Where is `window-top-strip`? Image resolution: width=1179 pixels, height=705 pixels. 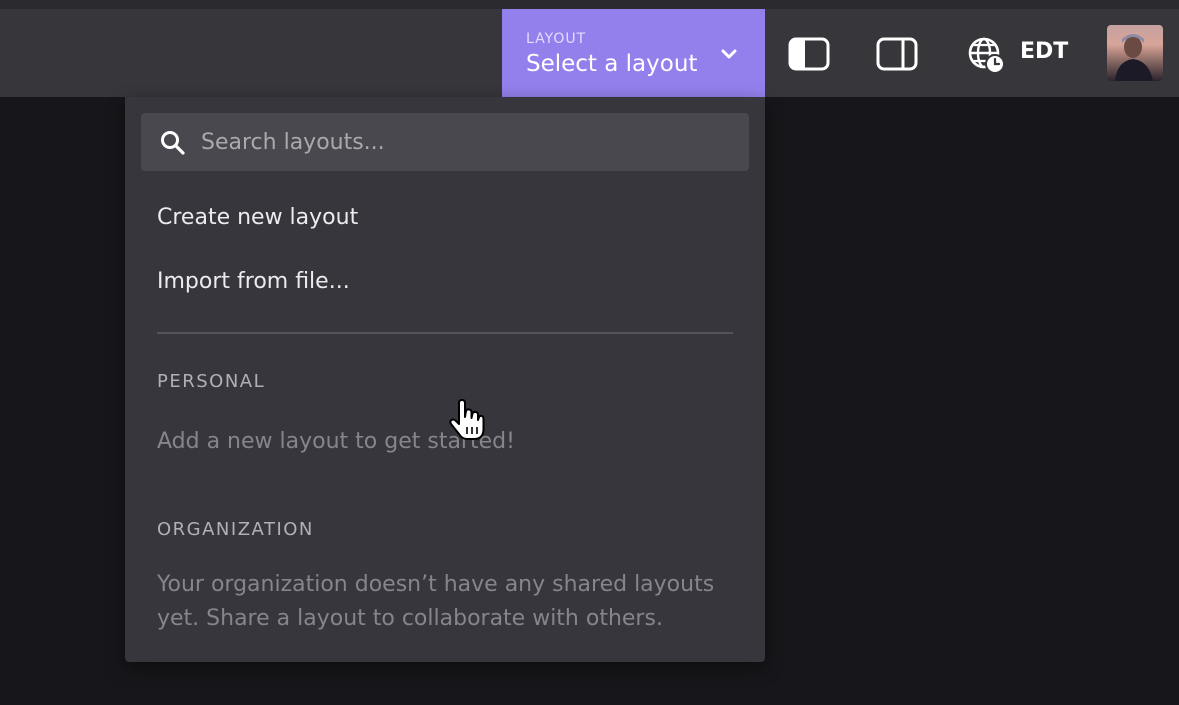
window-top-strip is located at coordinates (589, 4).